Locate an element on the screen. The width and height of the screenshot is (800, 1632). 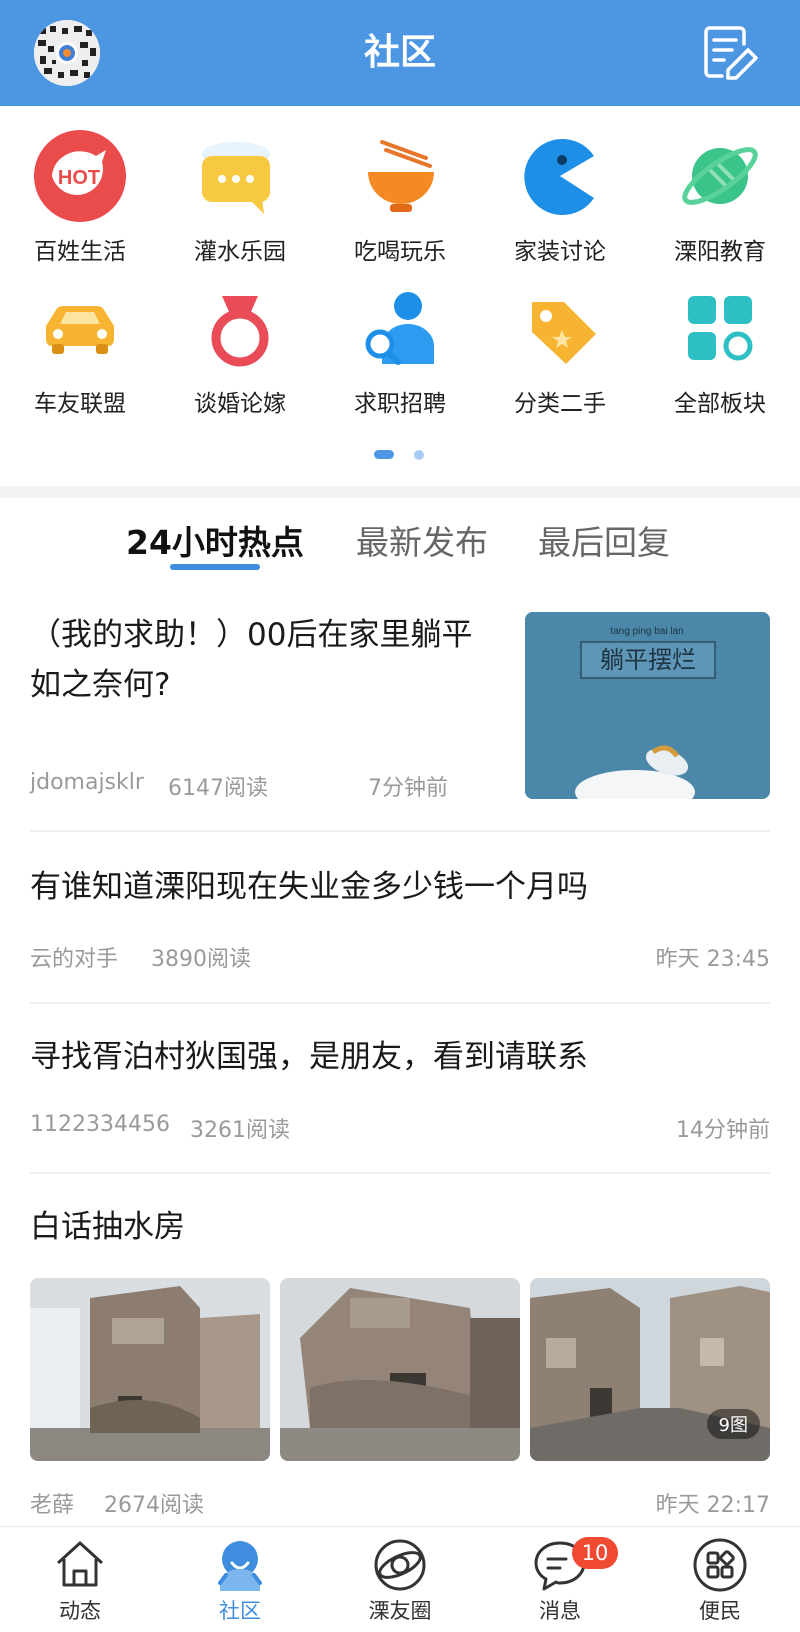
page-indicator is located at coordinates (400, 454).